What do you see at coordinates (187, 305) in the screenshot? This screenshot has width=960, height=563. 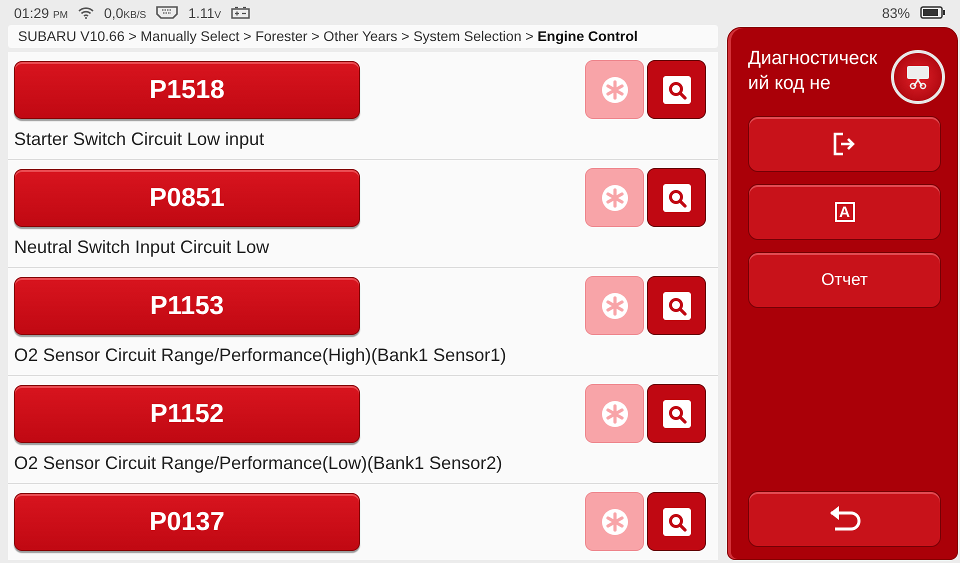 I see `trouble-code-button: P1153` at bounding box center [187, 305].